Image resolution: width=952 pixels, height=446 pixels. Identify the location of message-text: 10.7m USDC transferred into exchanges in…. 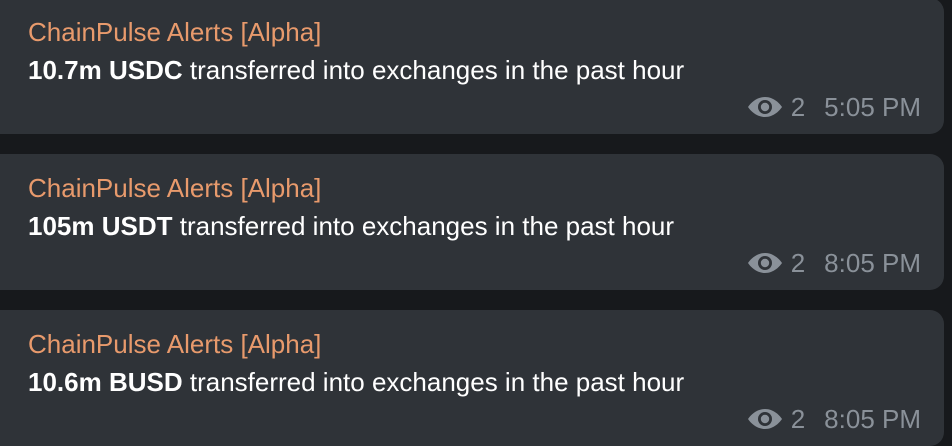
(356, 70).